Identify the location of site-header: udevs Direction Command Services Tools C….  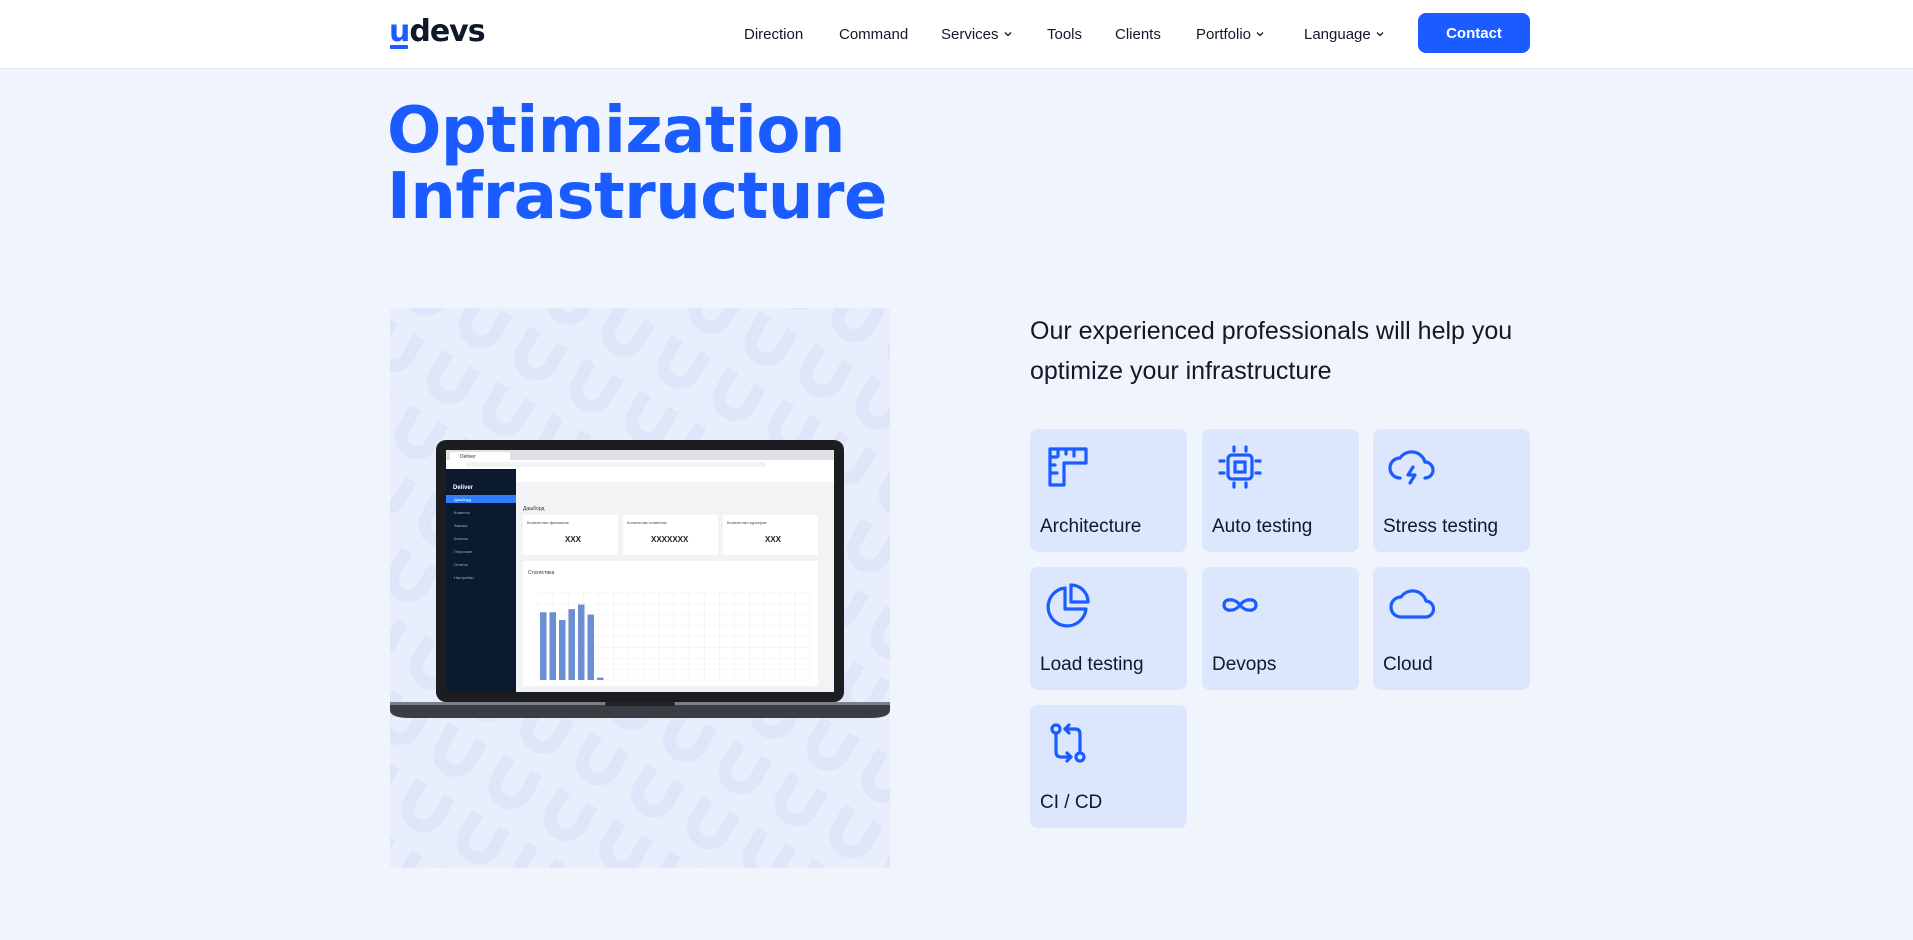
(956, 34).